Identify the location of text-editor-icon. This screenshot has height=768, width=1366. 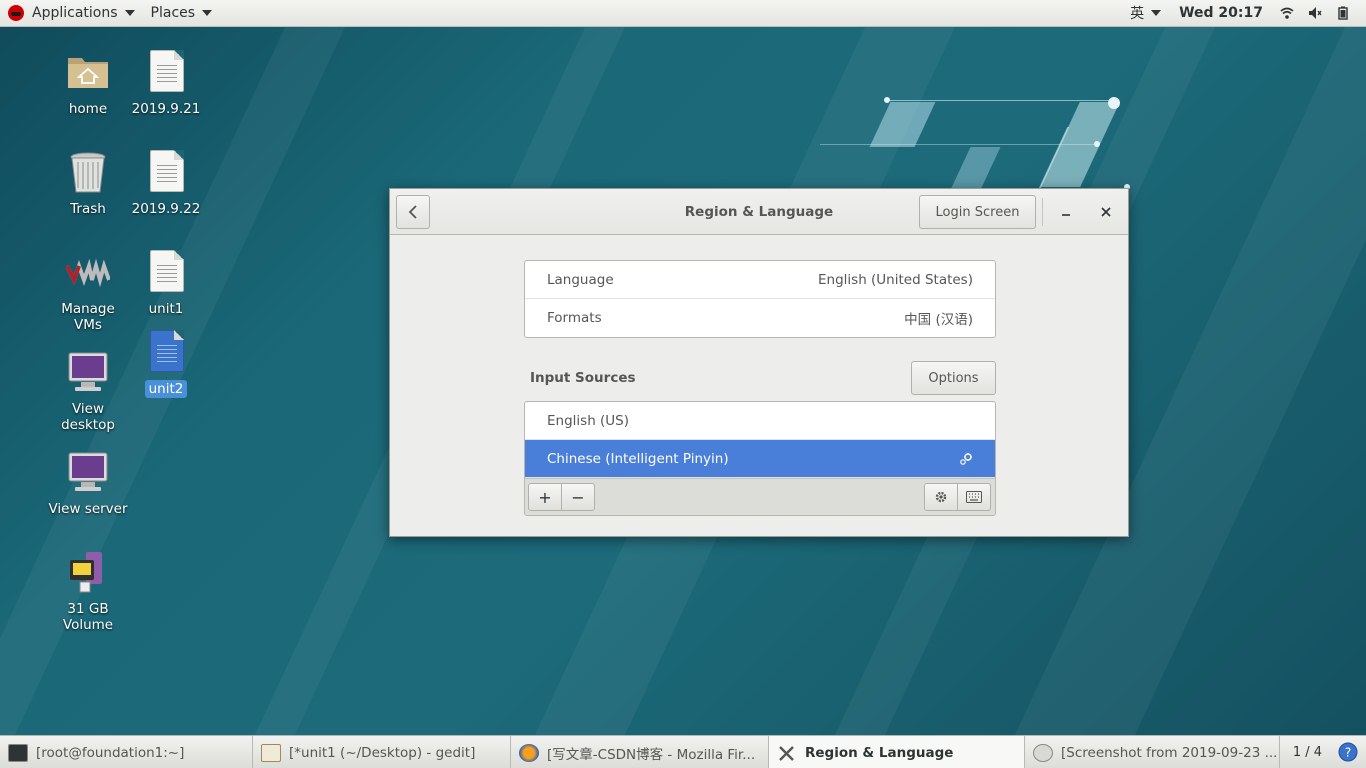
(271, 752).